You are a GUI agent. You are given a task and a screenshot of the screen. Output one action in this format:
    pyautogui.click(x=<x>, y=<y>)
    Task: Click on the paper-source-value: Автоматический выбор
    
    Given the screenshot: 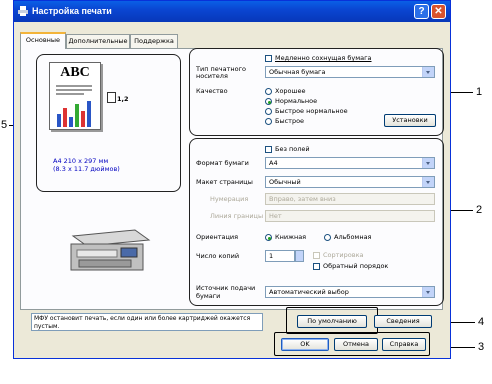 What is the action you would take?
    pyautogui.click(x=309, y=292)
    